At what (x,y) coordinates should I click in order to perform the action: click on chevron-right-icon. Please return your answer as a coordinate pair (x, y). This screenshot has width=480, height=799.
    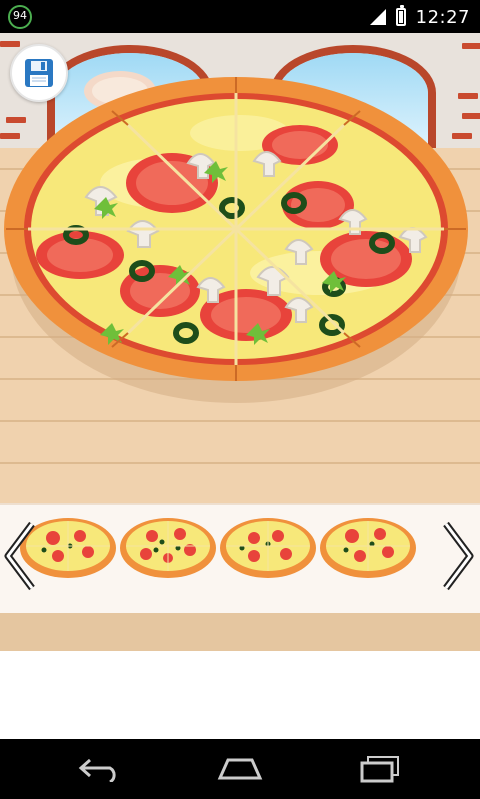
    Looking at the image, I should click on (458, 556).